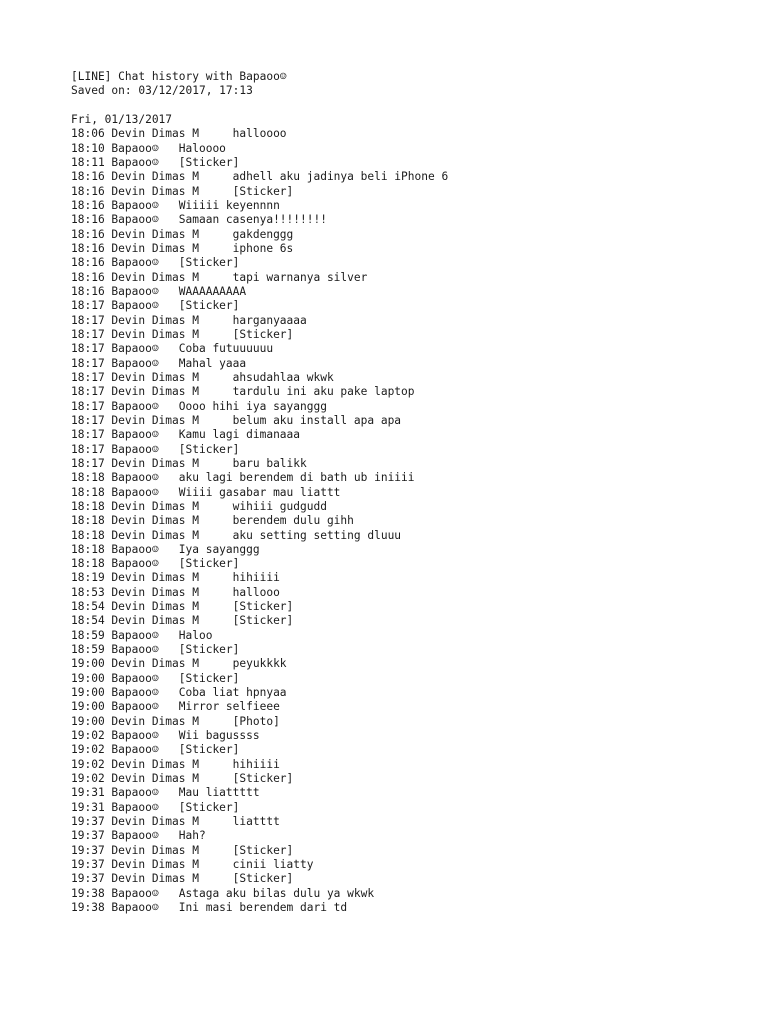 This screenshot has height=1024, width=768. What do you see at coordinates (175, 578) in the screenshot?
I see `chat-log-line: 18:19 Devin Dimas M hihiiii` at bounding box center [175, 578].